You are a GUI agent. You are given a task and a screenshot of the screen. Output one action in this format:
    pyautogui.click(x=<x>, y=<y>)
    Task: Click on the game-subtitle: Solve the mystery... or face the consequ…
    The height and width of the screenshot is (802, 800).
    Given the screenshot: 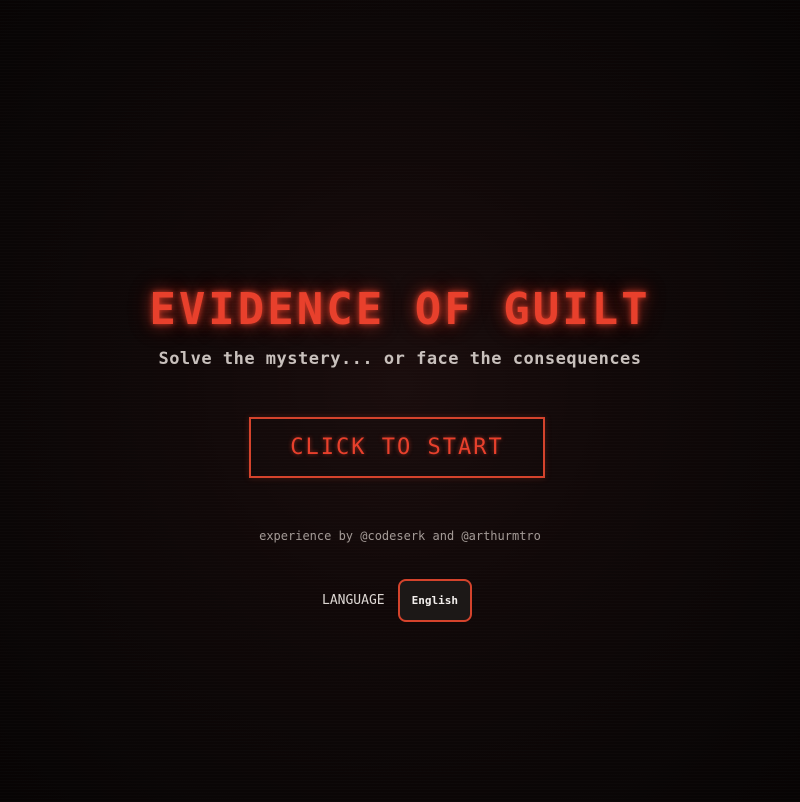 What is the action you would take?
    pyautogui.click(x=400, y=359)
    